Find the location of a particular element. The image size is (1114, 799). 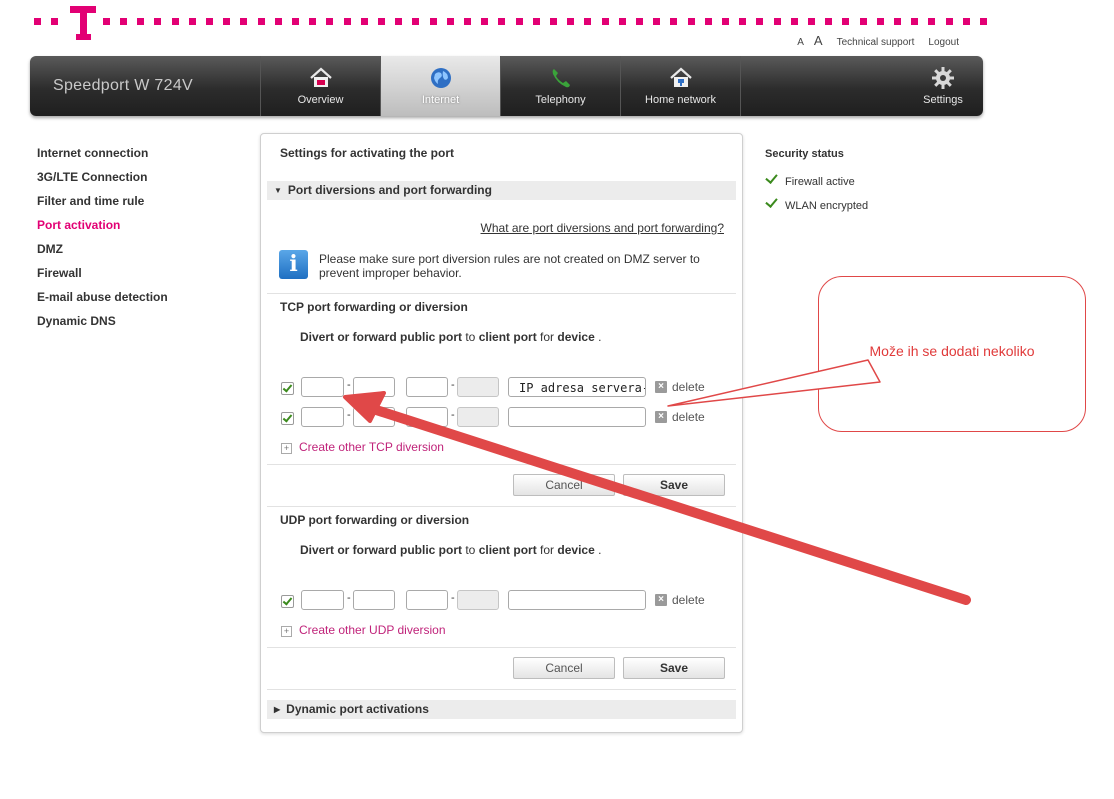

tab-label: Internet is located at coordinates (440, 100).